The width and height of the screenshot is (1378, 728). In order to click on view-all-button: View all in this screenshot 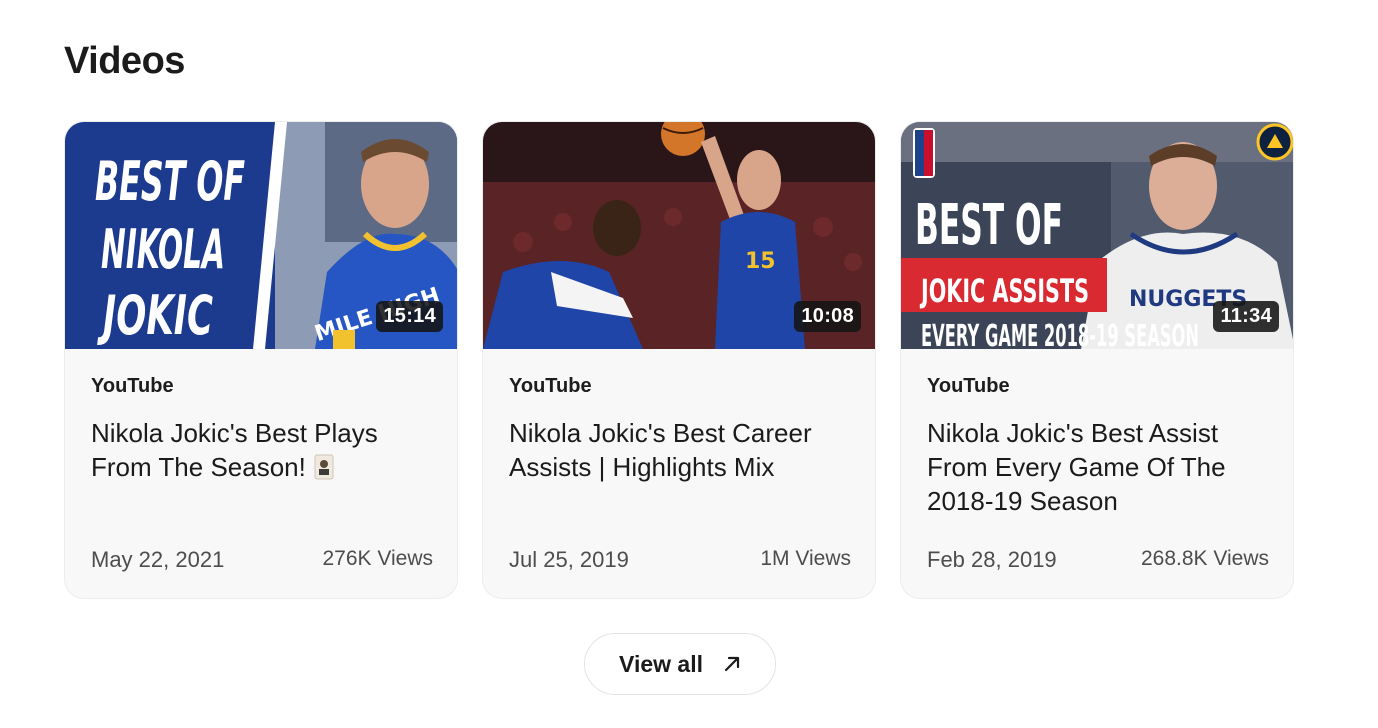, I will do `click(680, 664)`.